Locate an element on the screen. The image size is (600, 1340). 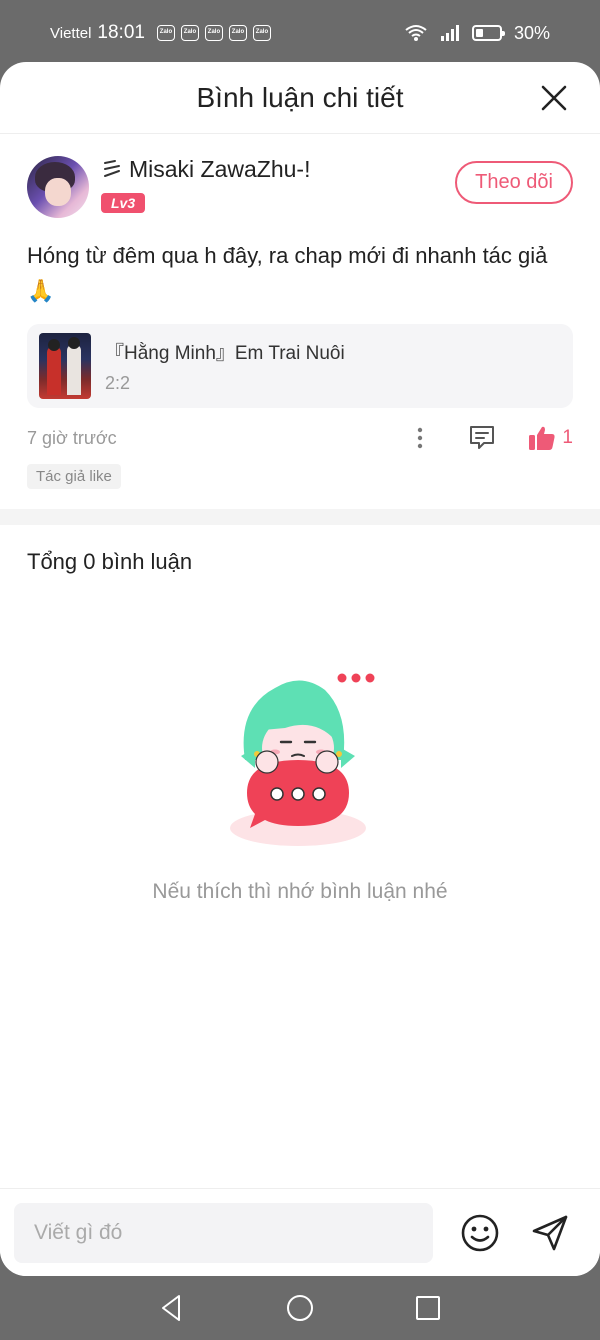
author-name-row: Misaki ZawaZhu-! is located at coordinates (205, 169).